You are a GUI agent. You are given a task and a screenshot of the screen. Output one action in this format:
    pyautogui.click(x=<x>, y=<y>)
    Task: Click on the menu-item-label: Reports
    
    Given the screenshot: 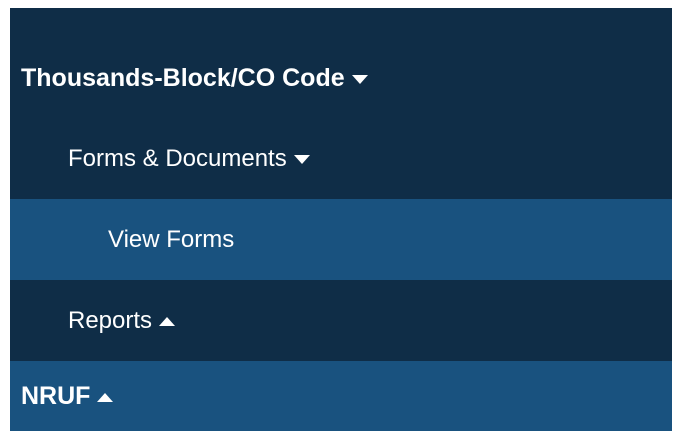 What is the action you would take?
    pyautogui.click(x=110, y=320)
    